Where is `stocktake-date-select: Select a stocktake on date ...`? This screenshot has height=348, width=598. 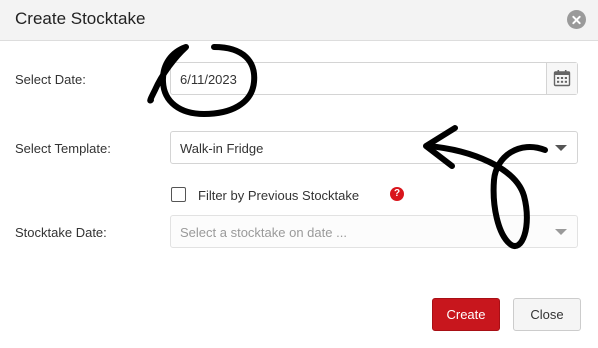 stocktake-date-select: Select a stocktake on date ... is located at coordinates (374, 231).